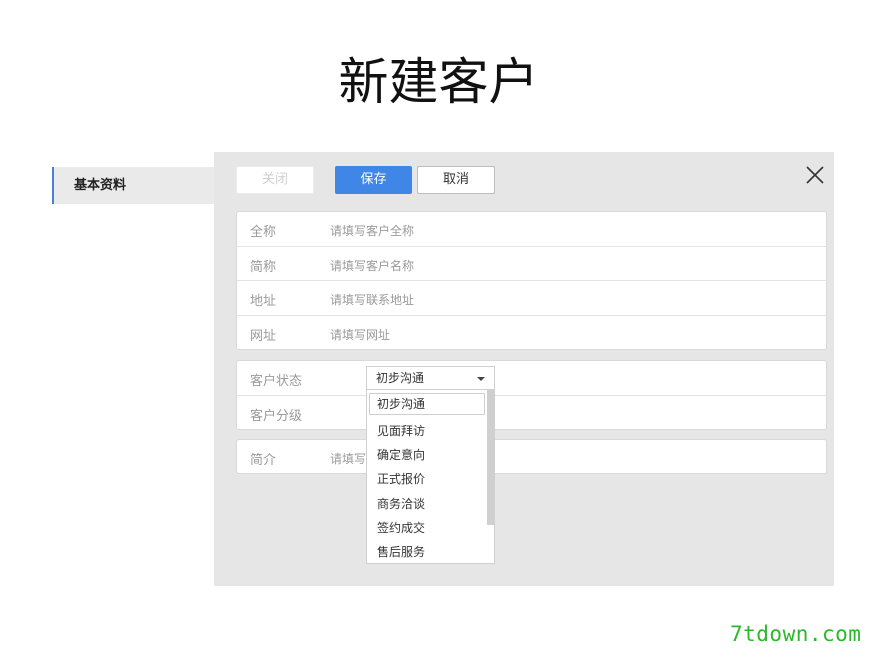 The width and height of the screenshot is (877, 657). What do you see at coordinates (372, 299) in the screenshot?
I see `address-input: 请填写联系地址` at bounding box center [372, 299].